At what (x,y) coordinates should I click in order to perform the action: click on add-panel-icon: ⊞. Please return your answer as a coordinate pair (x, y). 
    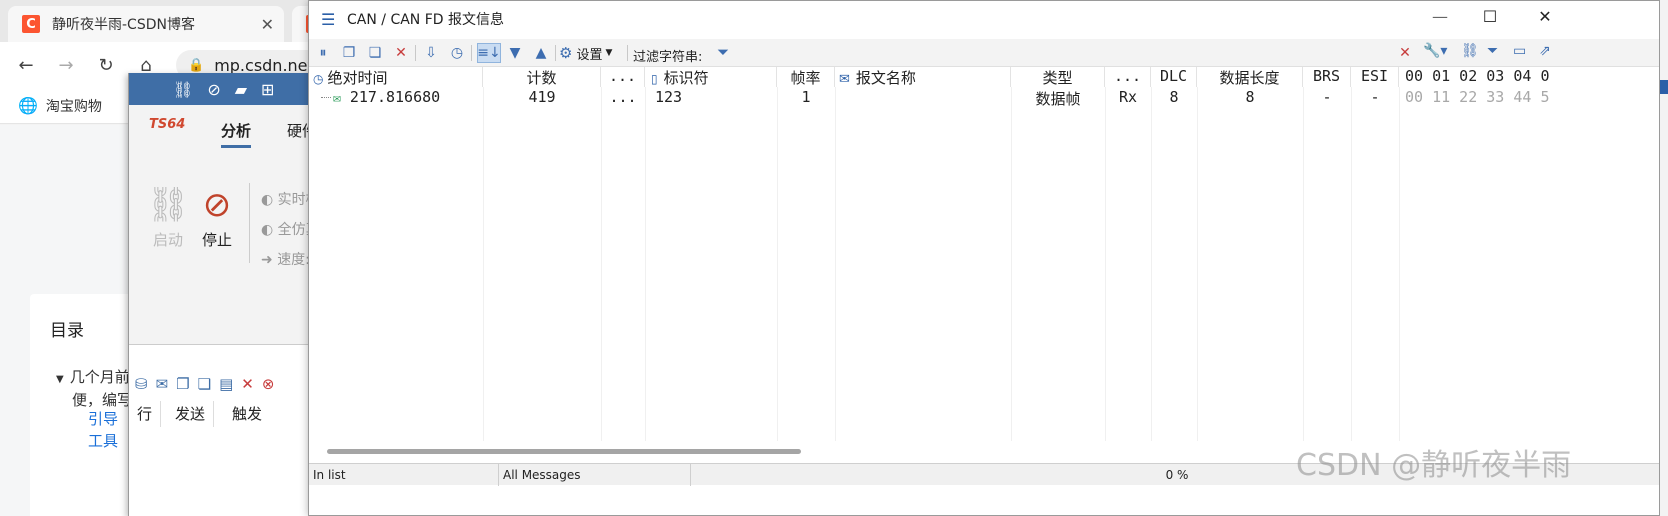
    Looking at the image, I should click on (267, 89).